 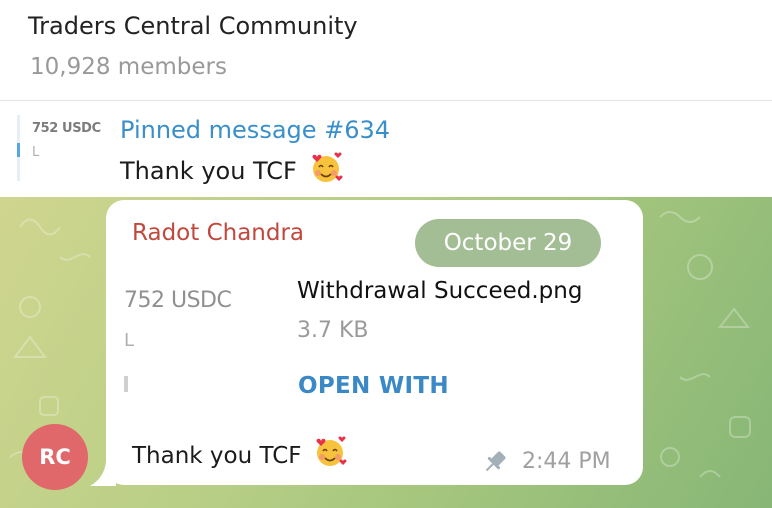 I want to click on date-badge: October 29, so click(x=508, y=243).